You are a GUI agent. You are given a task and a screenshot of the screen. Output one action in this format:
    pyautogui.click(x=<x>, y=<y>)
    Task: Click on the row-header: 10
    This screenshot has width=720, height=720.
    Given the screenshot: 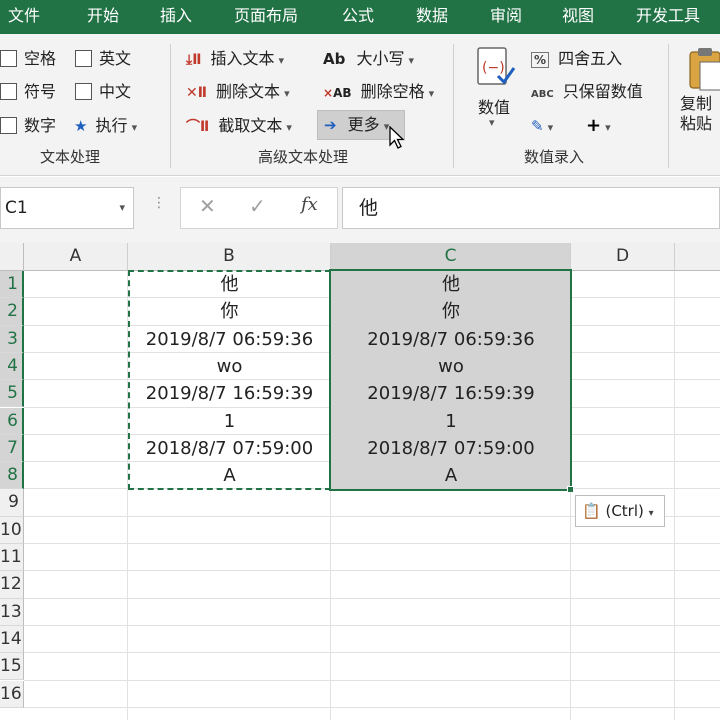 What is the action you would take?
    pyautogui.click(x=12, y=530)
    